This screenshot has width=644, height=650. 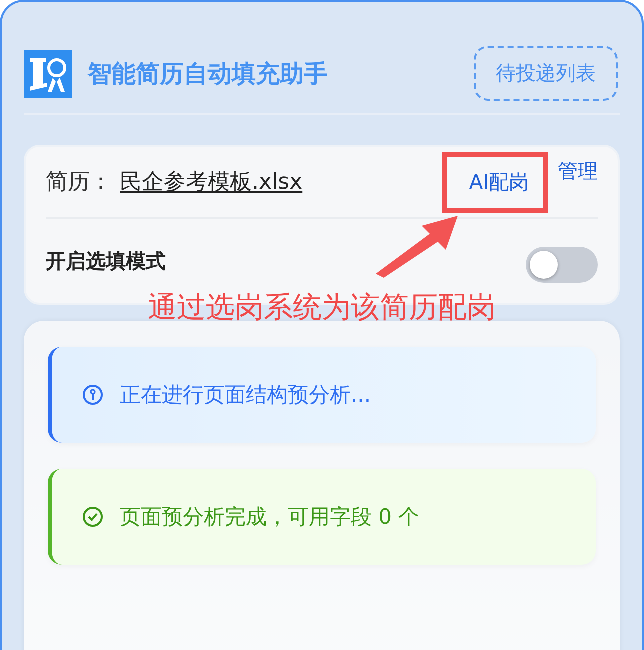 I want to click on action-link: 管理, so click(x=578, y=182).